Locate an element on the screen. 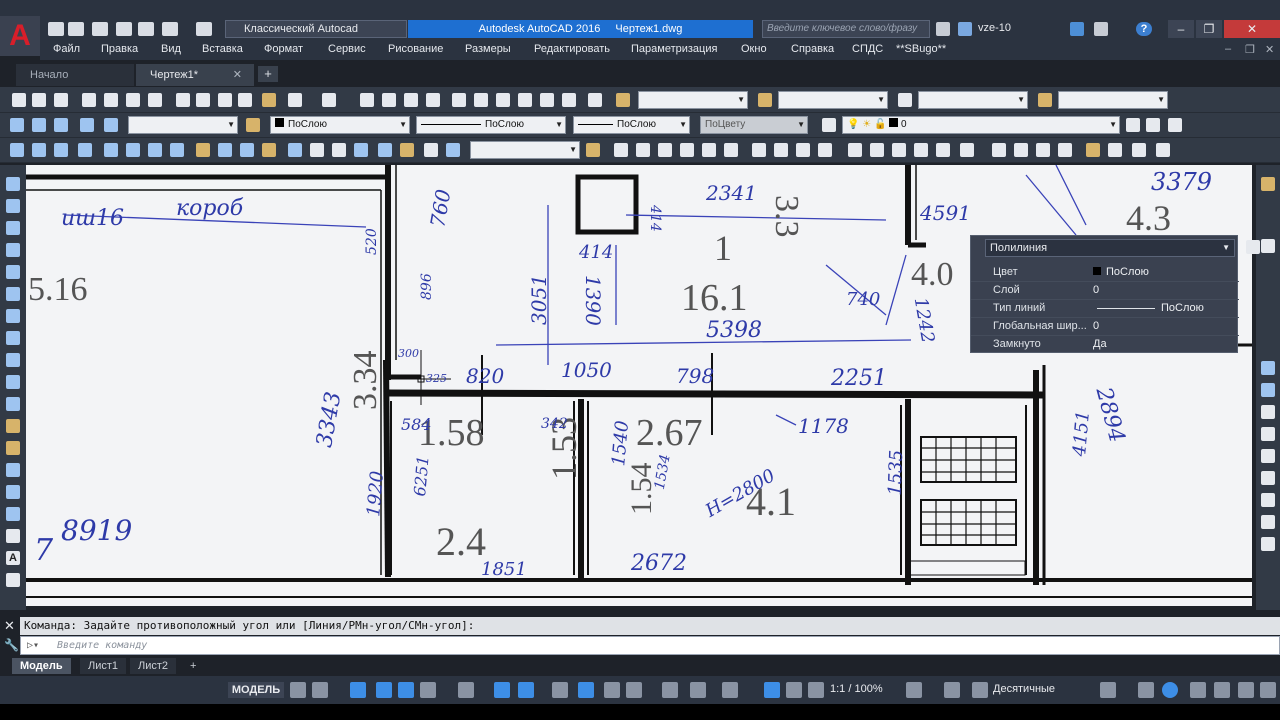 The image size is (1280, 720). tab-layout2: Лист2 is located at coordinates (153, 666).